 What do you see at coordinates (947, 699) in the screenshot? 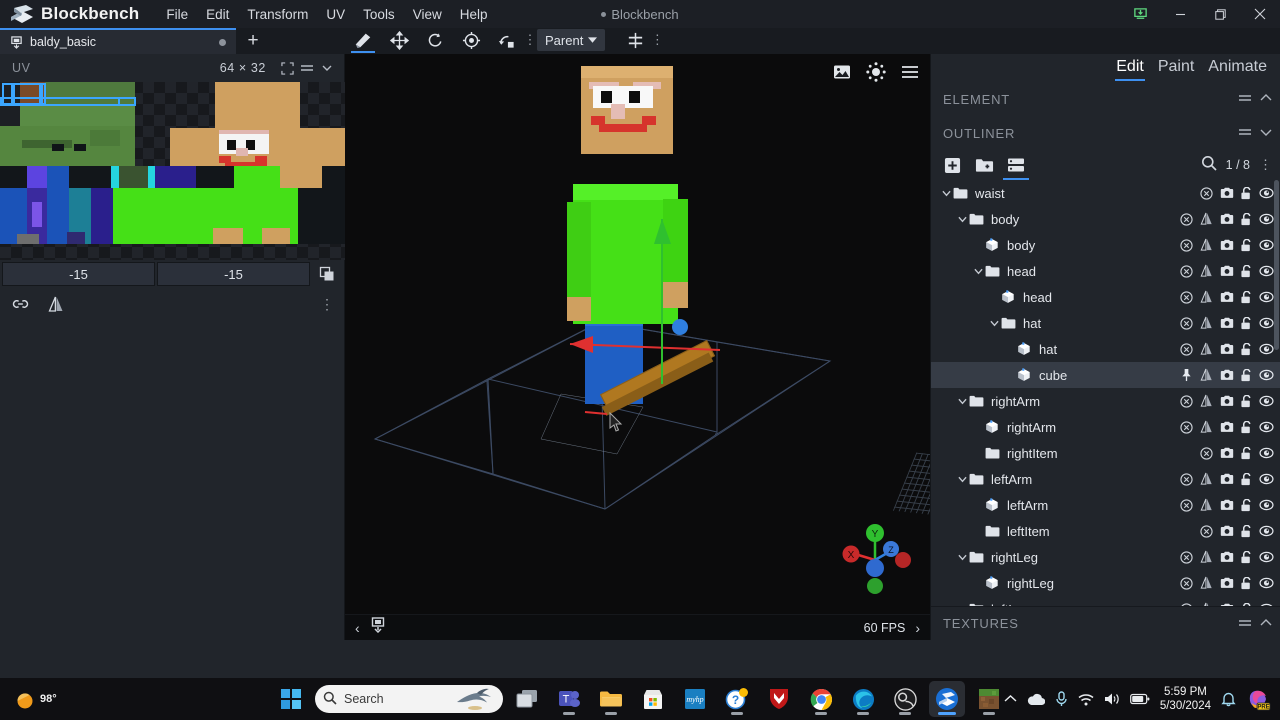
I see `taskbar-app-blockbench` at bounding box center [947, 699].